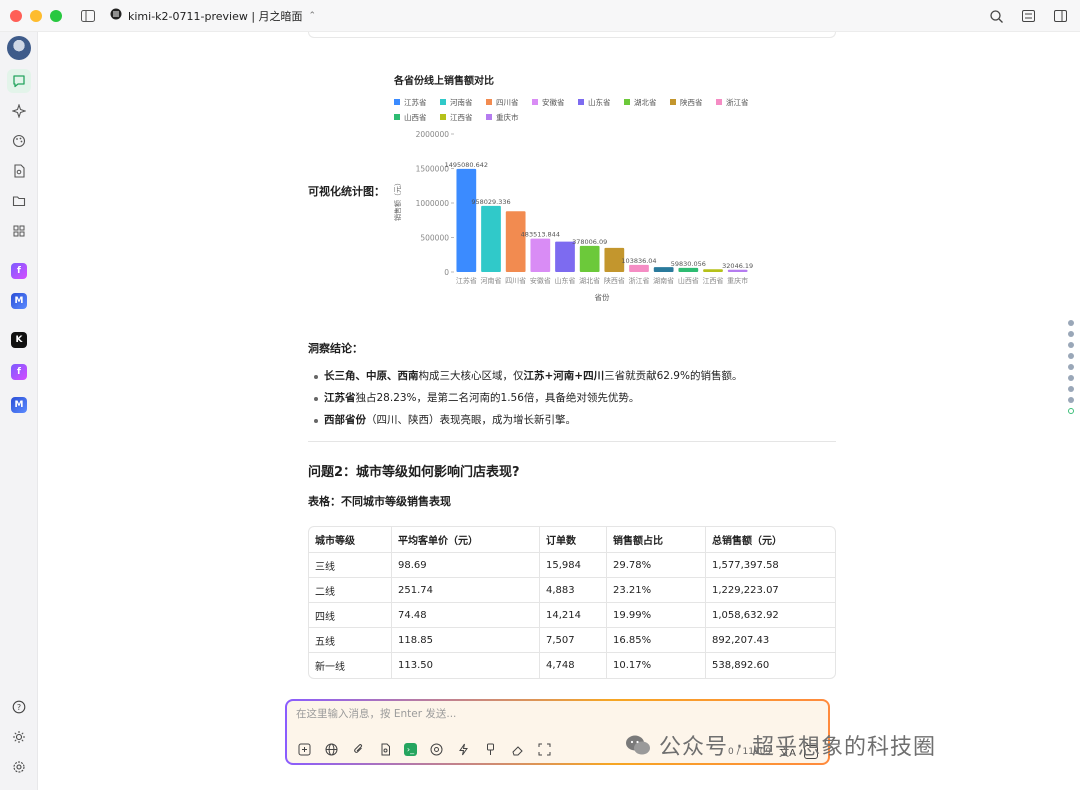 Image resolution: width=1080 pixels, height=790 pixels. Describe the element at coordinates (443, 80) in the screenshot. I see `chart-title: 各省份线上销售额对比` at that location.